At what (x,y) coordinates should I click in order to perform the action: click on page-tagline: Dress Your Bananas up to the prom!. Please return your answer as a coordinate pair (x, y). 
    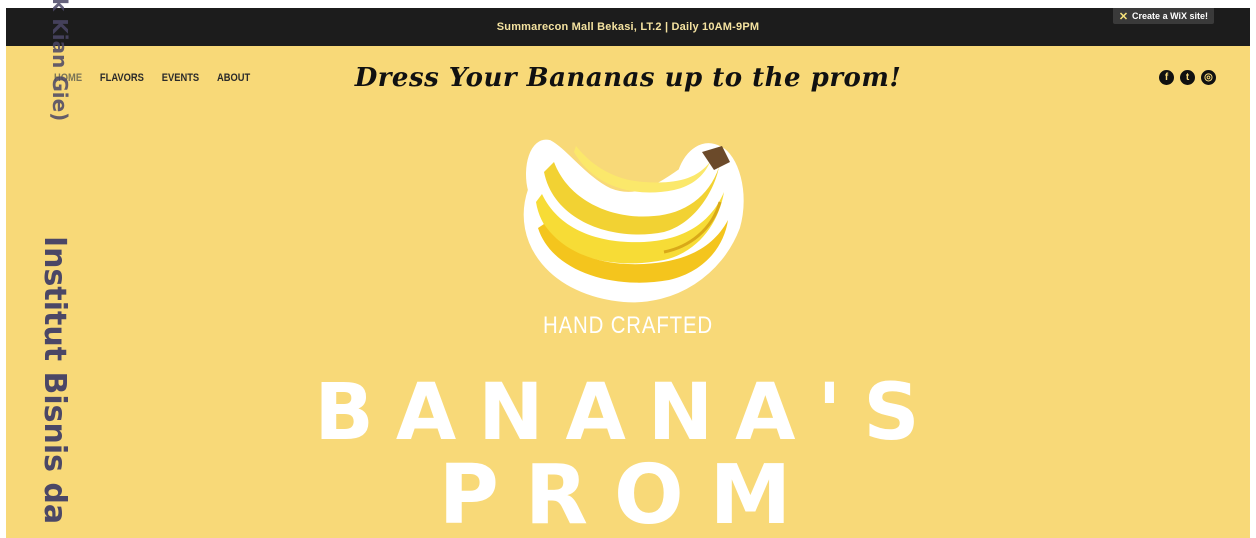
    Looking at the image, I should click on (628, 78).